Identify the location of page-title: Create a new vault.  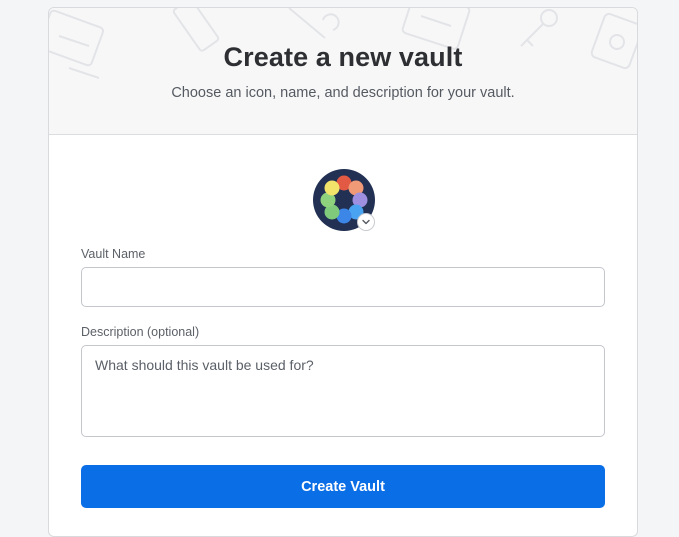
(343, 57).